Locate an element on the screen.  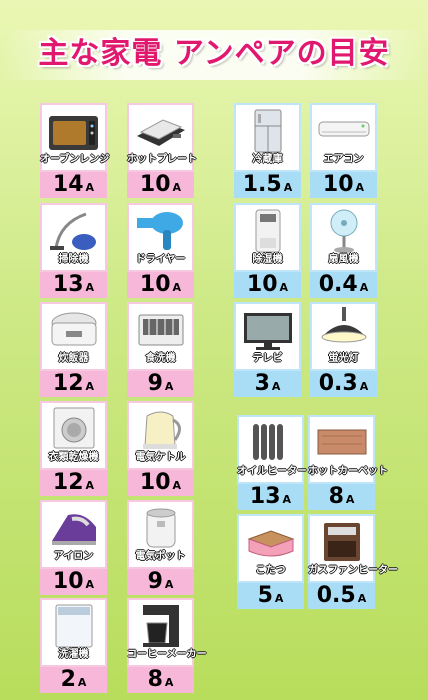
hair-dryer-icon is located at coordinates (160, 231).